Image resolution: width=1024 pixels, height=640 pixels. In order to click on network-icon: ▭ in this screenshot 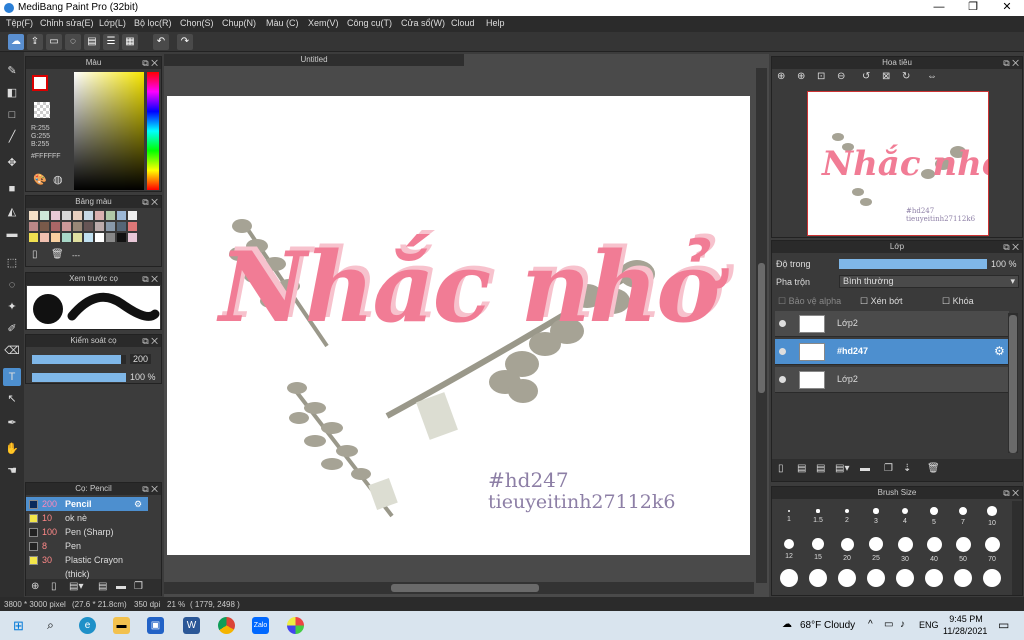, I will do `click(888, 624)`.